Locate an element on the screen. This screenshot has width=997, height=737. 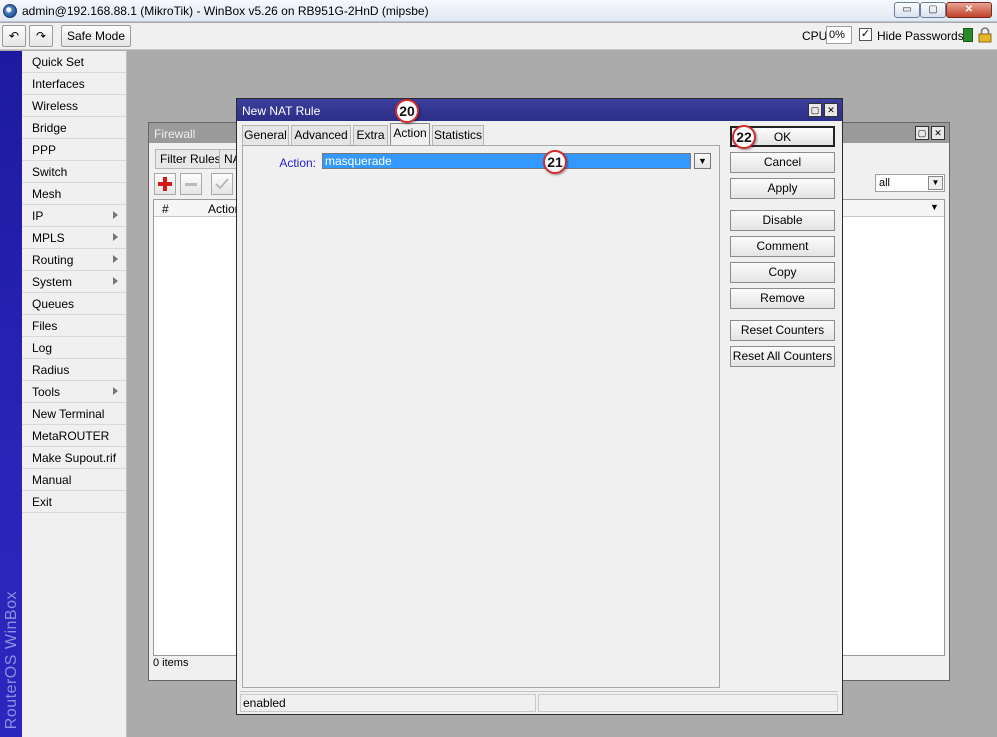
action-select: masquerade is located at coordinates (506, 161).